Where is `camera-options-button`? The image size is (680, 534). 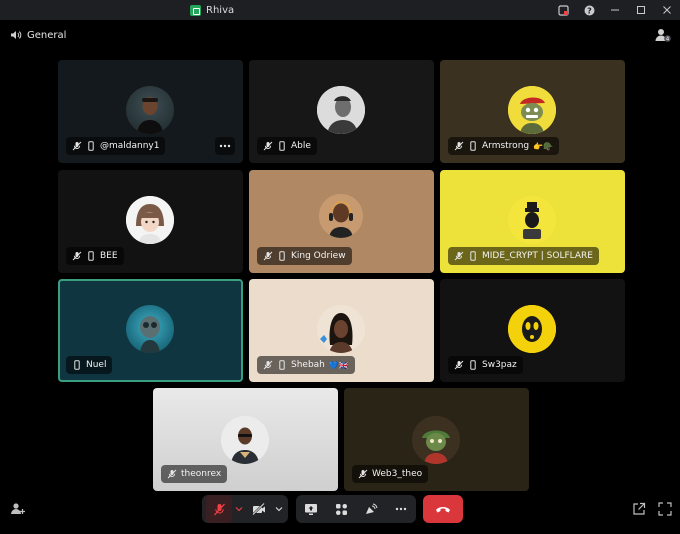 camera-options-button is located at coordinates (279, 509).